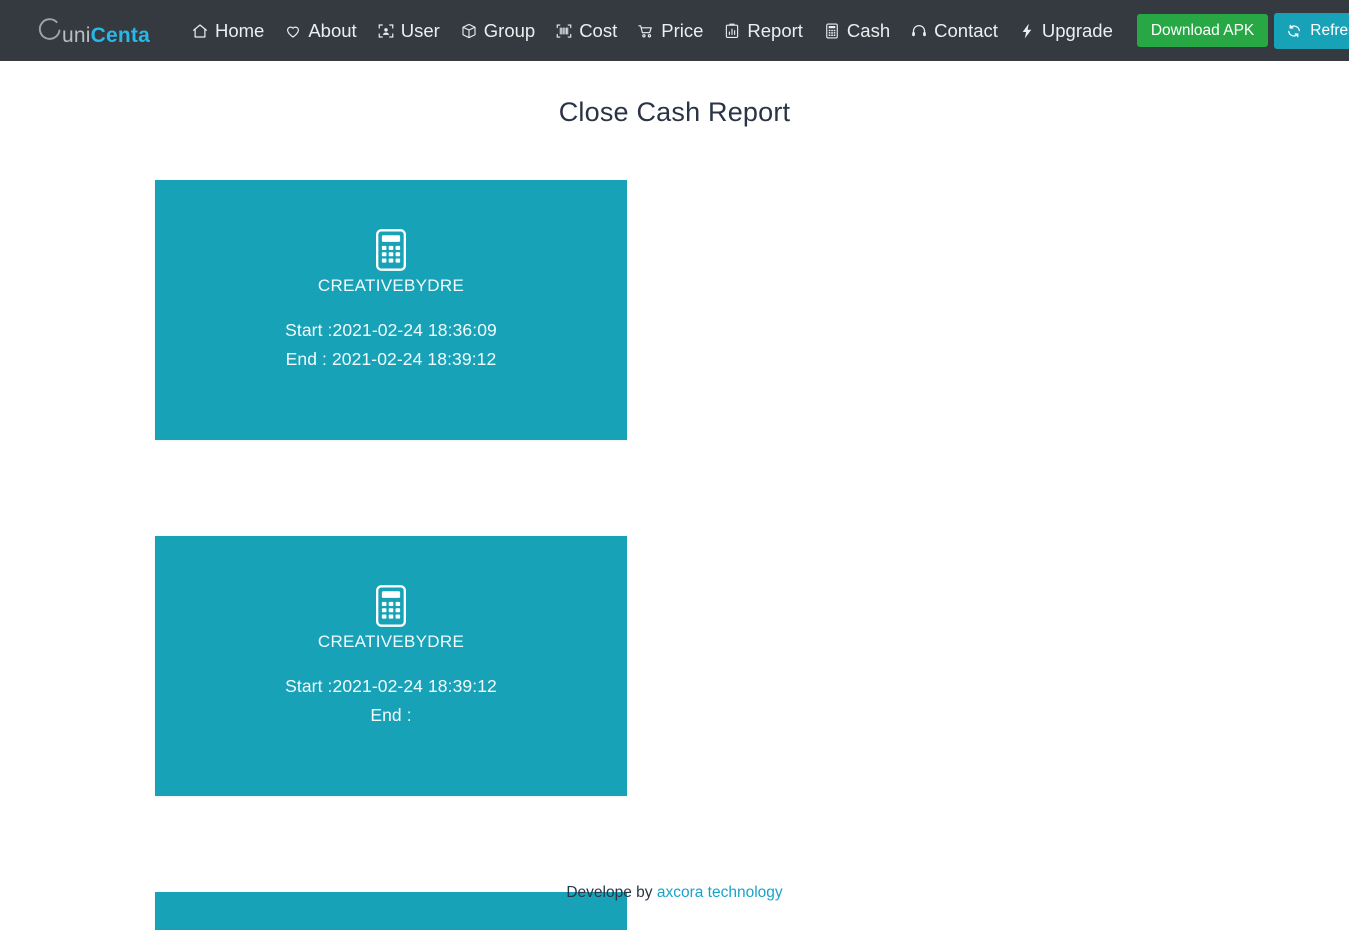  I want to click on footer-axcora-link: axcora technology, so click(720, 892).